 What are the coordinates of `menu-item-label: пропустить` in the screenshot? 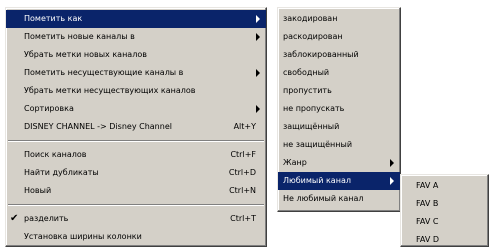 It's located at (307, 90).